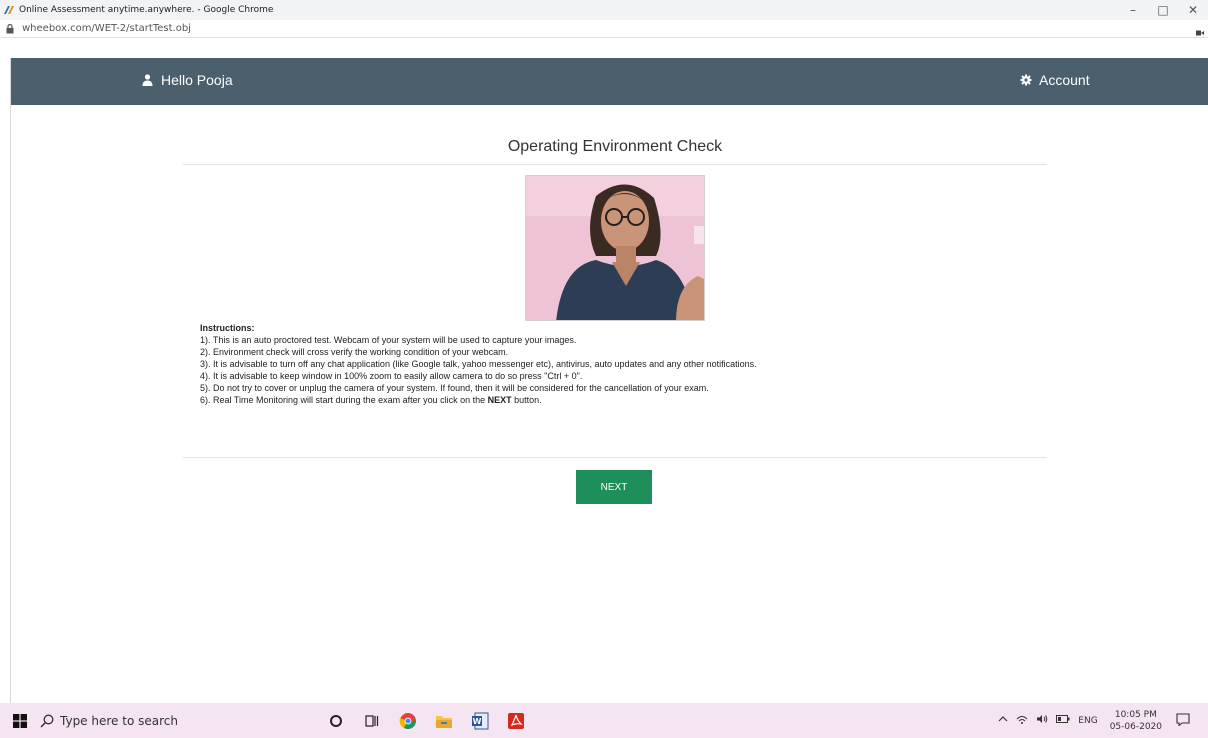  I want to click on account-menu: Account, so click(1054, 80).